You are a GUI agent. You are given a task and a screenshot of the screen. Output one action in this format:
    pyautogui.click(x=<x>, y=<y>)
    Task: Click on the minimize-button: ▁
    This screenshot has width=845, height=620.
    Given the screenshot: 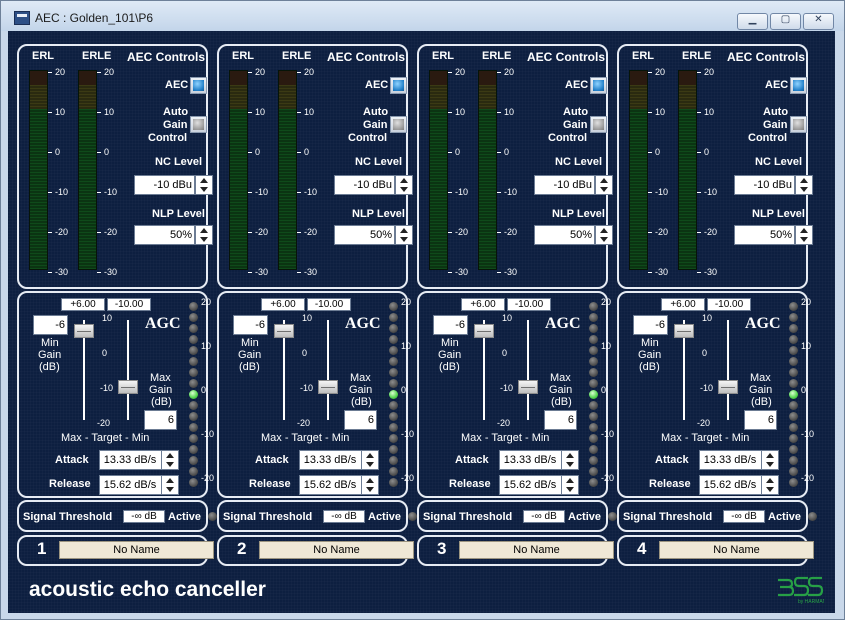 What is the action you would take?
    pyautogui.click(x=752, y=21)
    